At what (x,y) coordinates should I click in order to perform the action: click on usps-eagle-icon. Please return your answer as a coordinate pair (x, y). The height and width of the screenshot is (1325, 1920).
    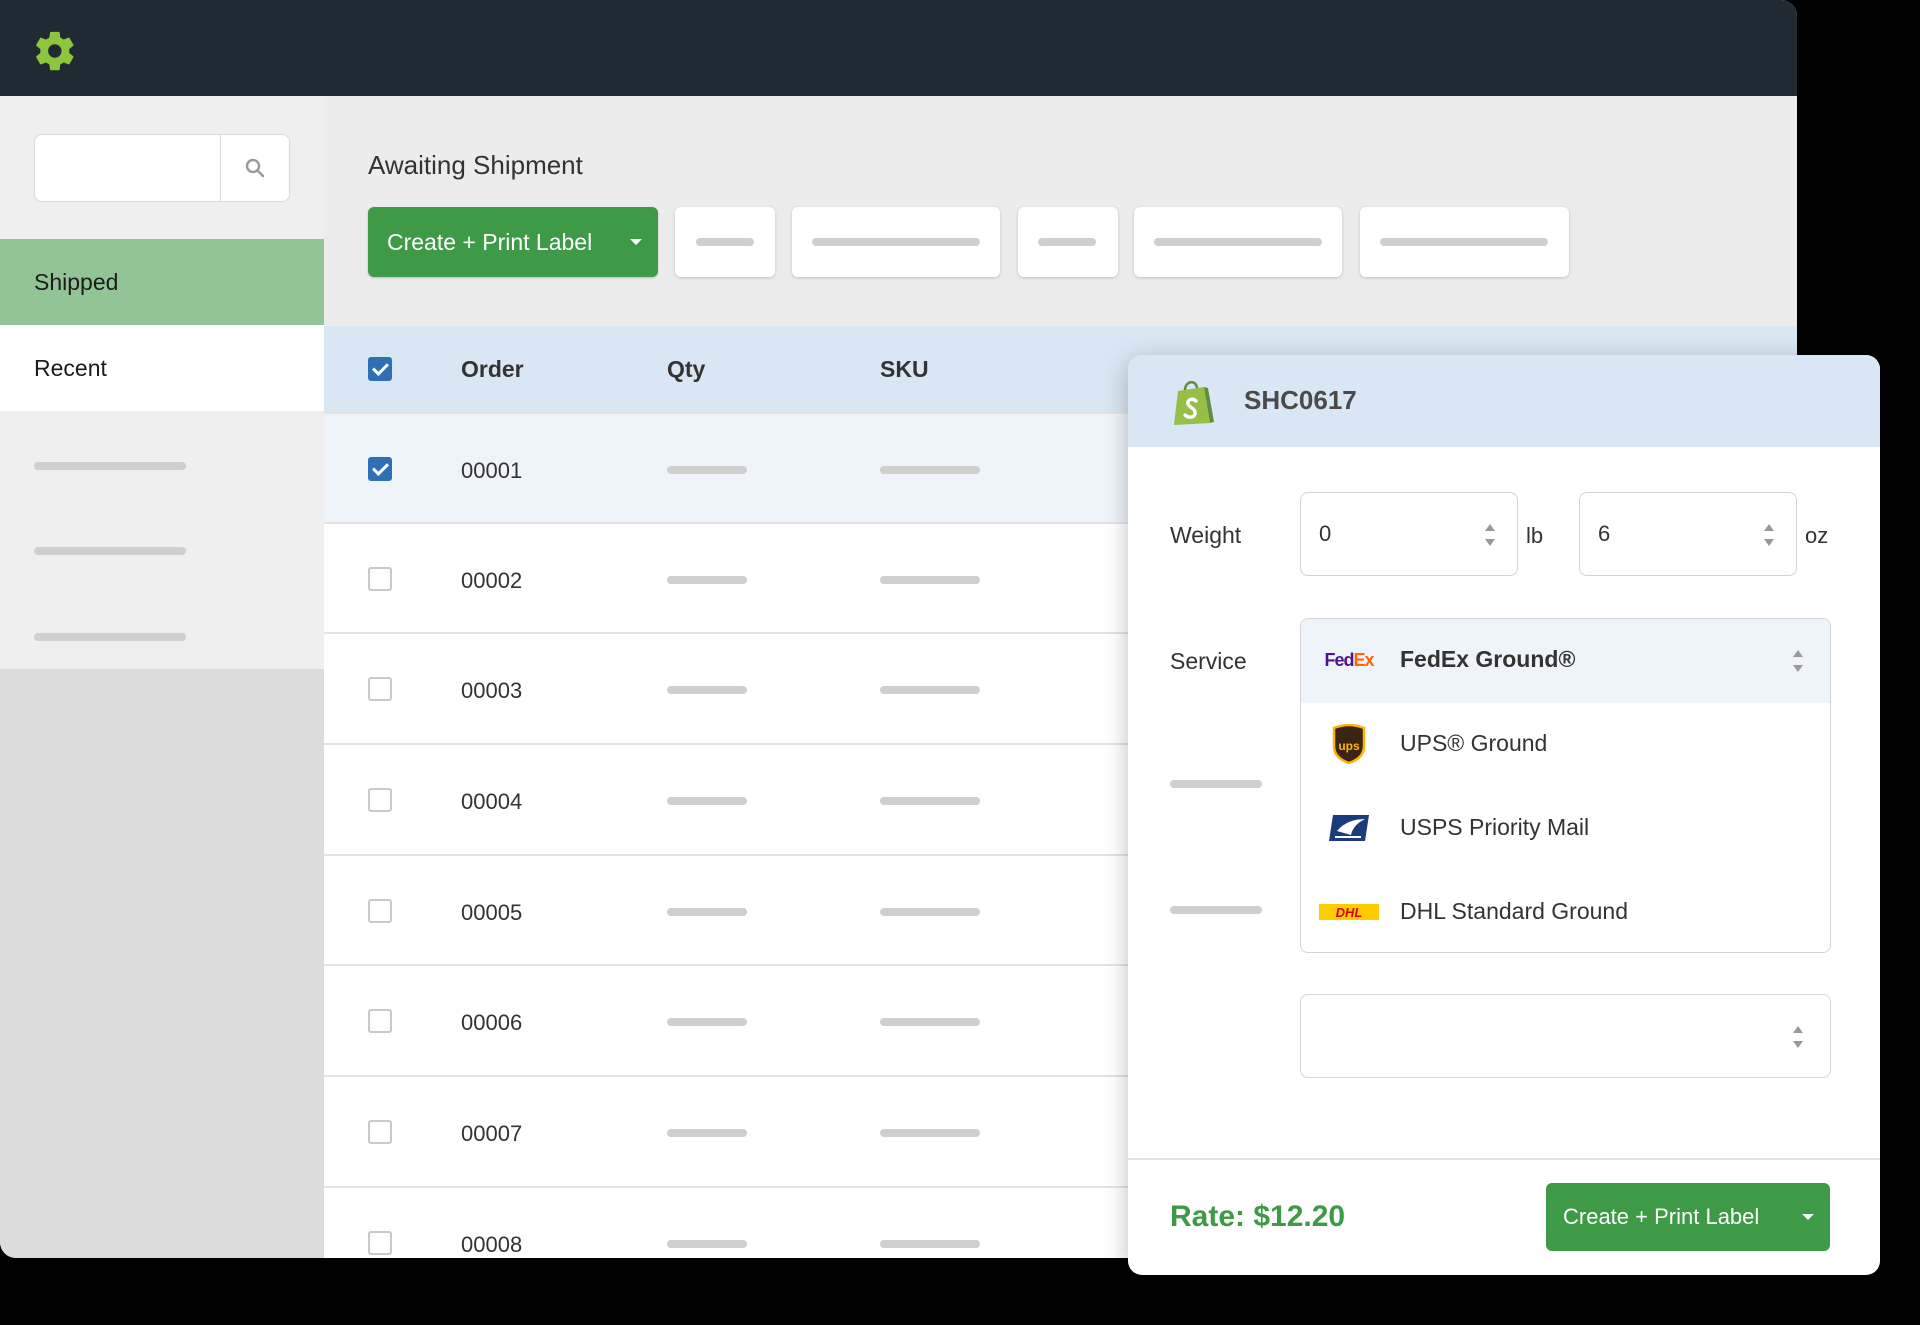
    Looking at the image, I should click on (1349, 828).